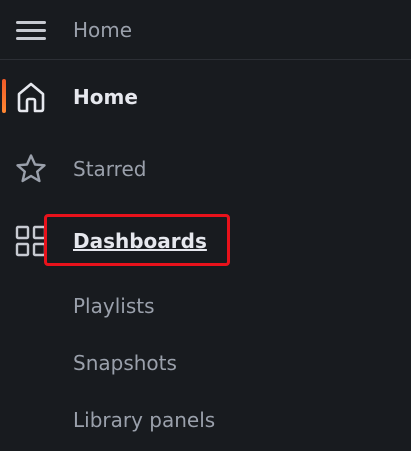  I want to click on grid-apps-icon, so click(31, 241).